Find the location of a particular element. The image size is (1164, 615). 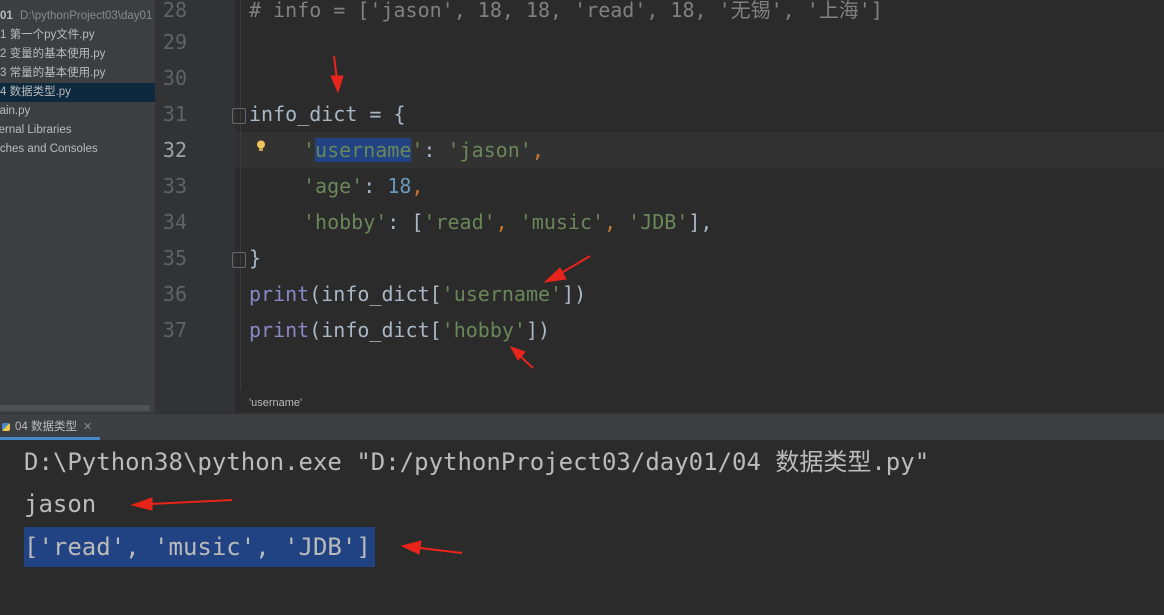

line-number: 30 is located at coordinates (174, 78).